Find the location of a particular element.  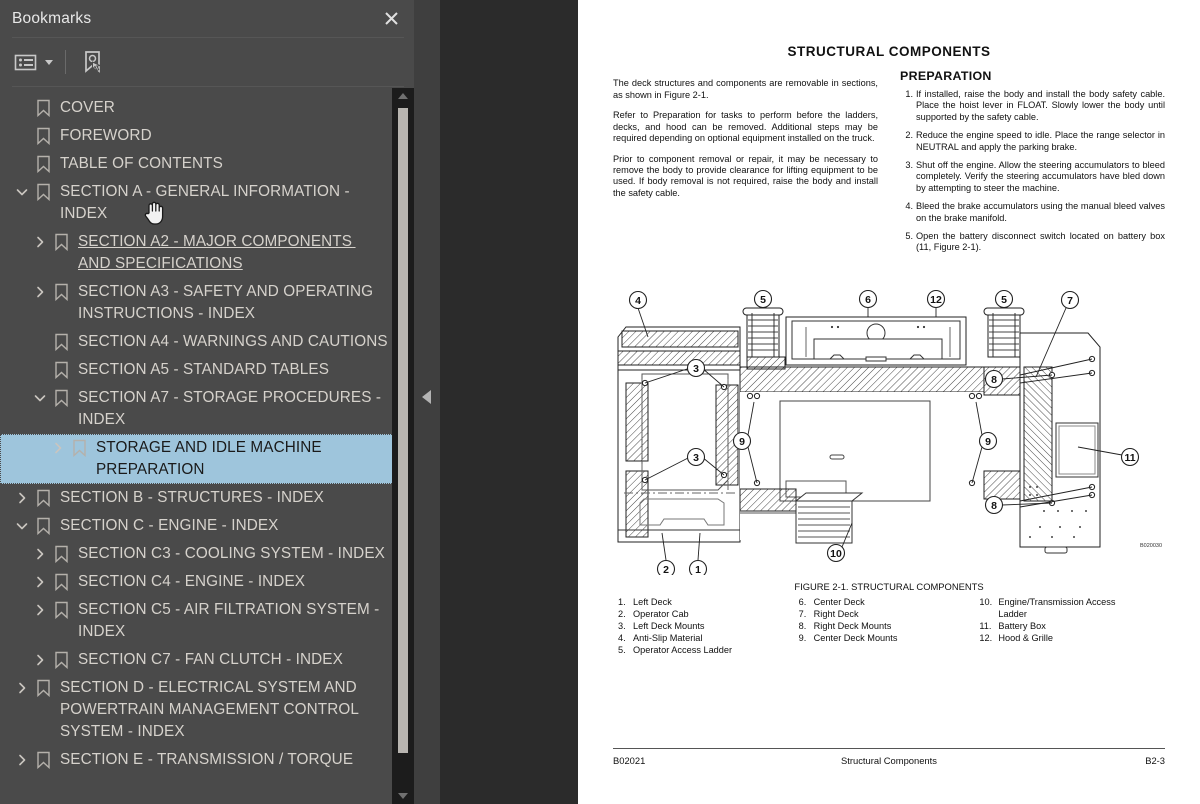

legend-item: 9. Center Deck Mounts is located at coordinates (889, 638).